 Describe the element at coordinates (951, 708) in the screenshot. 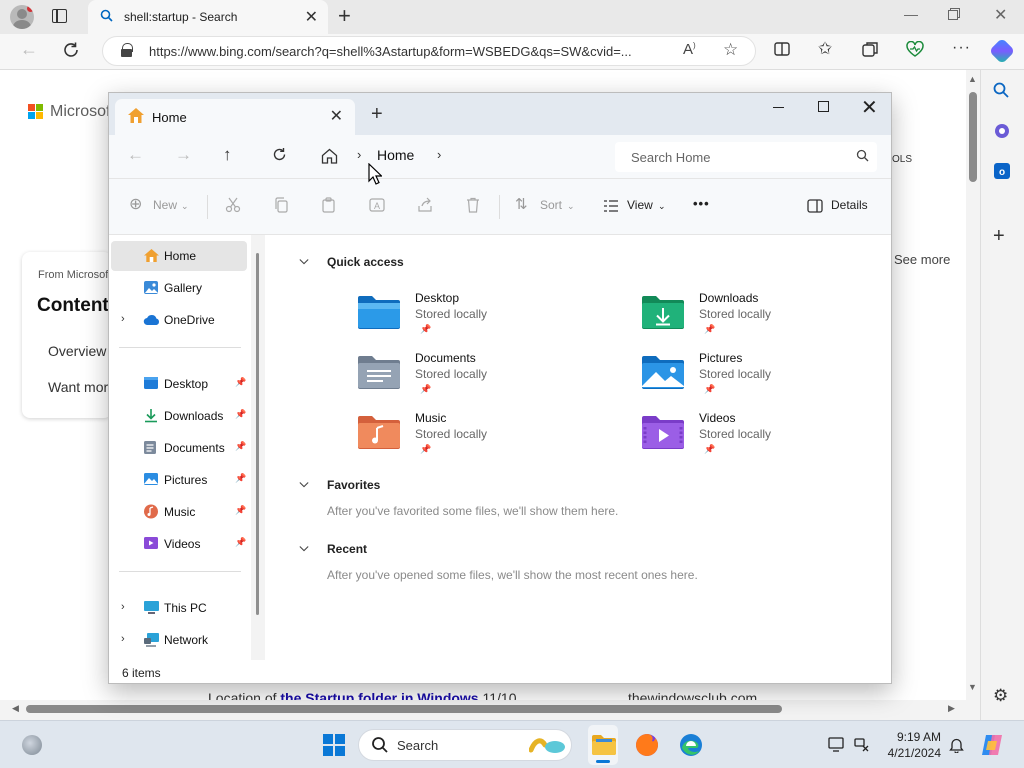

I see `scroll-right-icon: ▶` at that location.